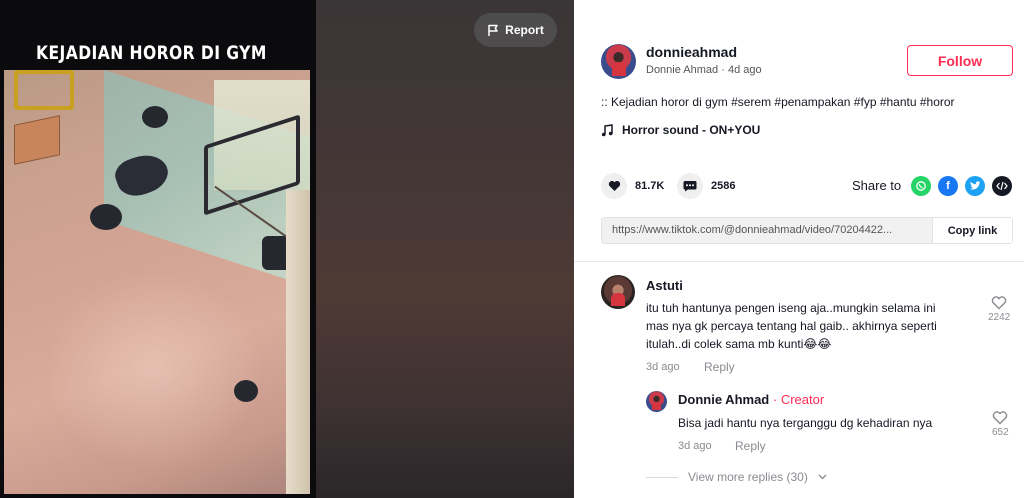 This screenshot has height=498, width=1024. Describe the element at coordinates (246, 391) in the screenshot. I see `kettlebell` at that location.